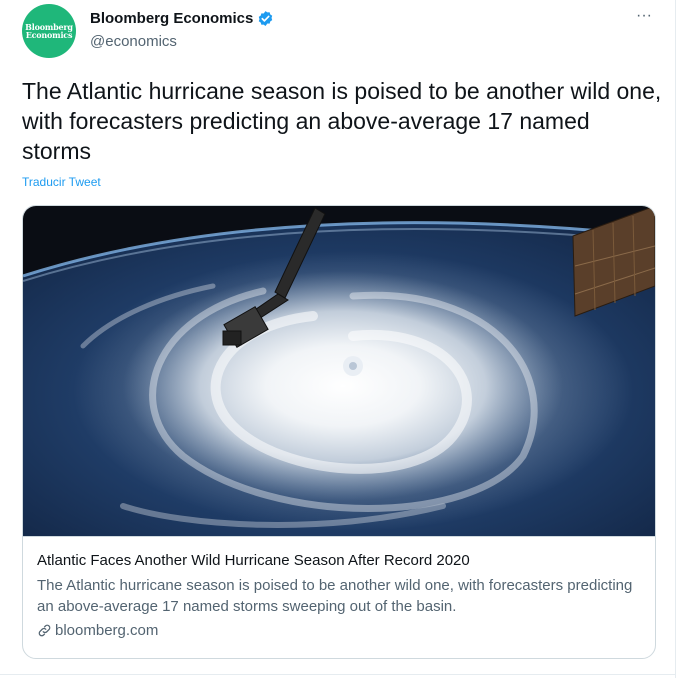 This screenshot has height=678, width=700. What do you see at coordinates (340, 630) in the screenshot?
I see `card-domain-row: bloomberg.com` at bounding box center [340, 630].